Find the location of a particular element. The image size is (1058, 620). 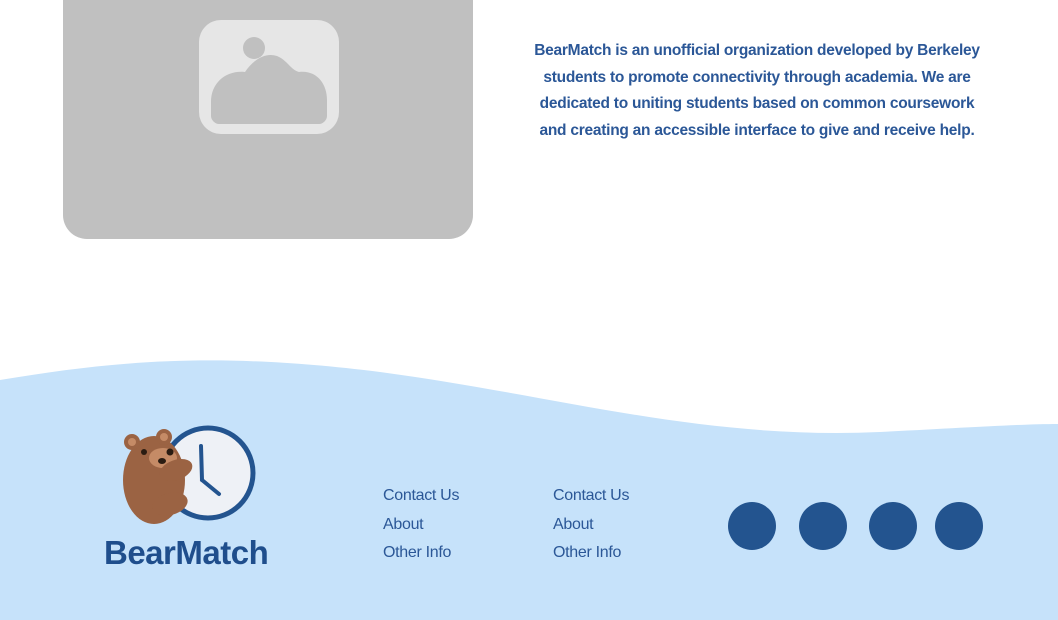

footer-links-column-2: Contact Us About Other Info is located at coordinates (591, 525).